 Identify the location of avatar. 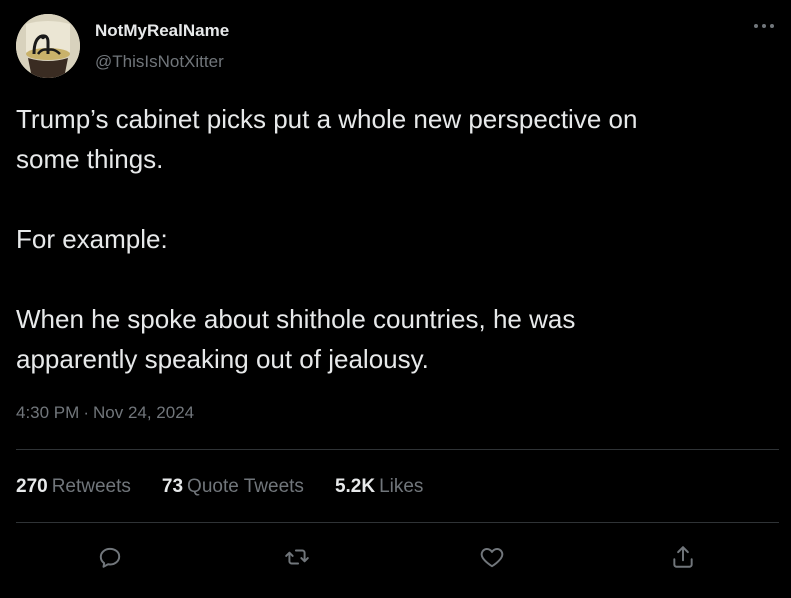
(48, 46).